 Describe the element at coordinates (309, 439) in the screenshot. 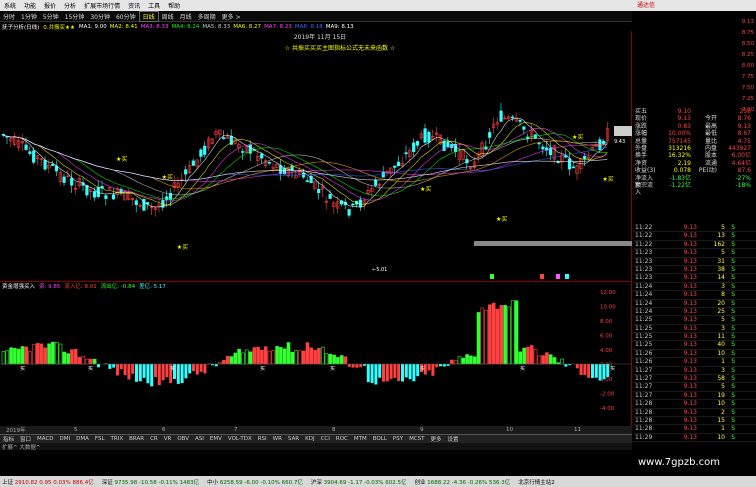

I see `indicator-tab-17: KDJ` at that location.